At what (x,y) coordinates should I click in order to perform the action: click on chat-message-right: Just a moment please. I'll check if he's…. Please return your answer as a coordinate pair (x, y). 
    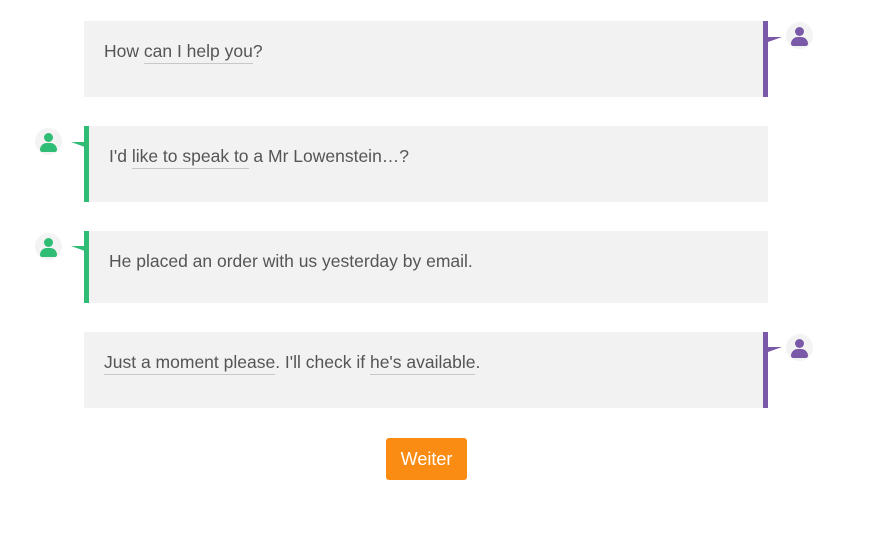
    Looking at the image, I should click on (426, 370).